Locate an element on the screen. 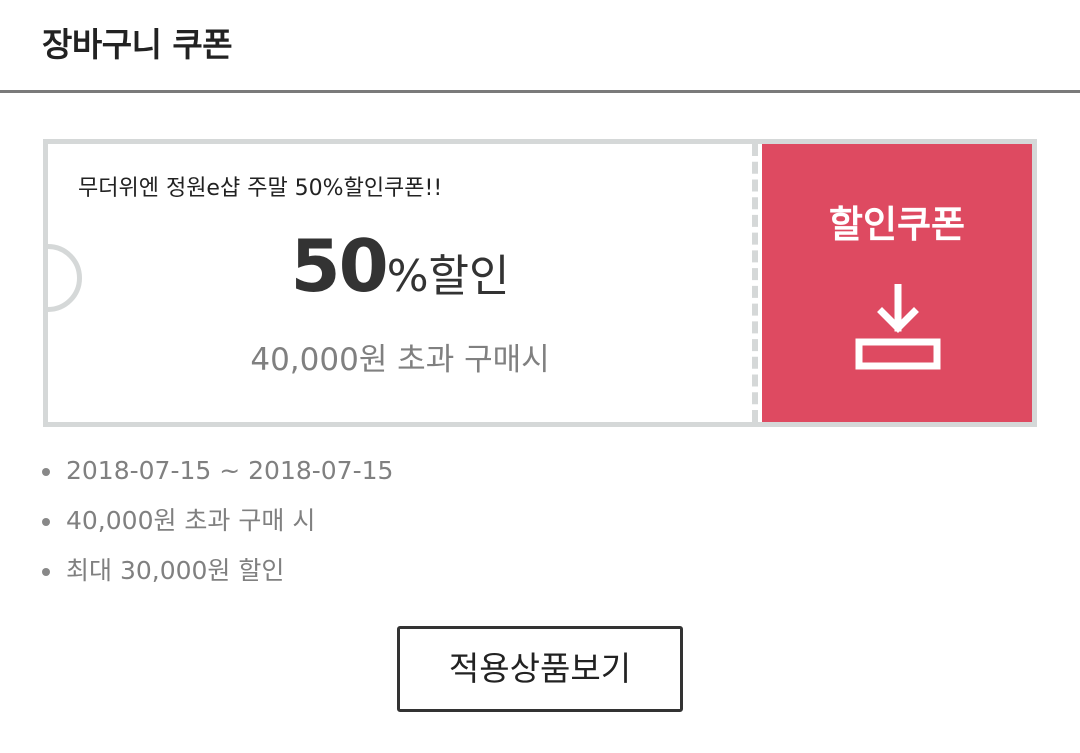 The height and width of the screenshot is (753, 1080). page-title: 장바구니 쿠폰 is located at coordinates (137, 44).